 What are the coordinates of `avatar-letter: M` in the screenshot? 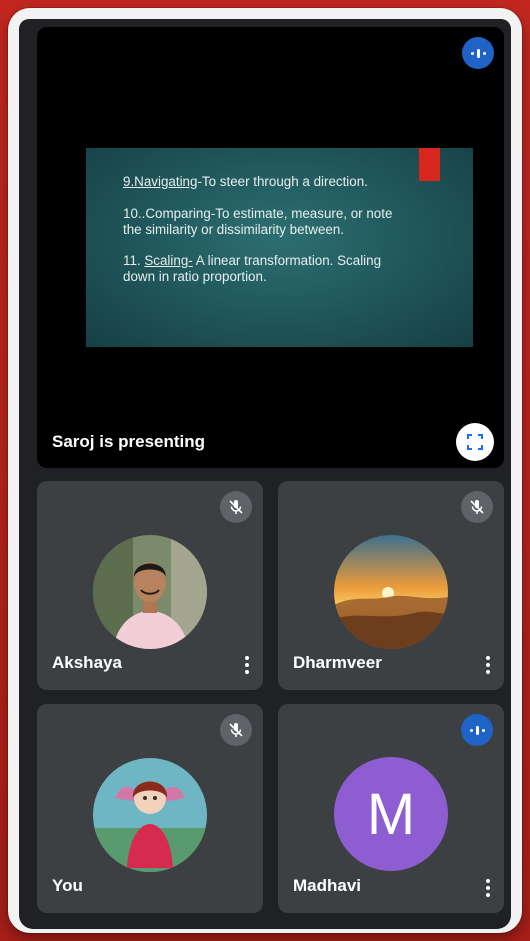 It's located at (391, 814).